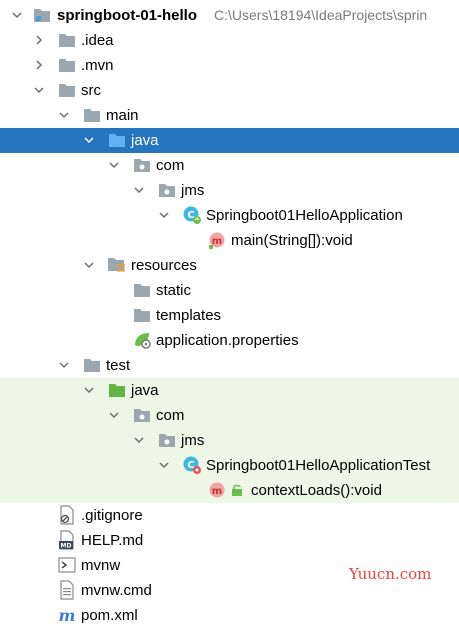 The height and width of the screenshot is (629, 459). I want to click on tree-row-app-class: C Springboot01HelloApplication, so click(229, 215).